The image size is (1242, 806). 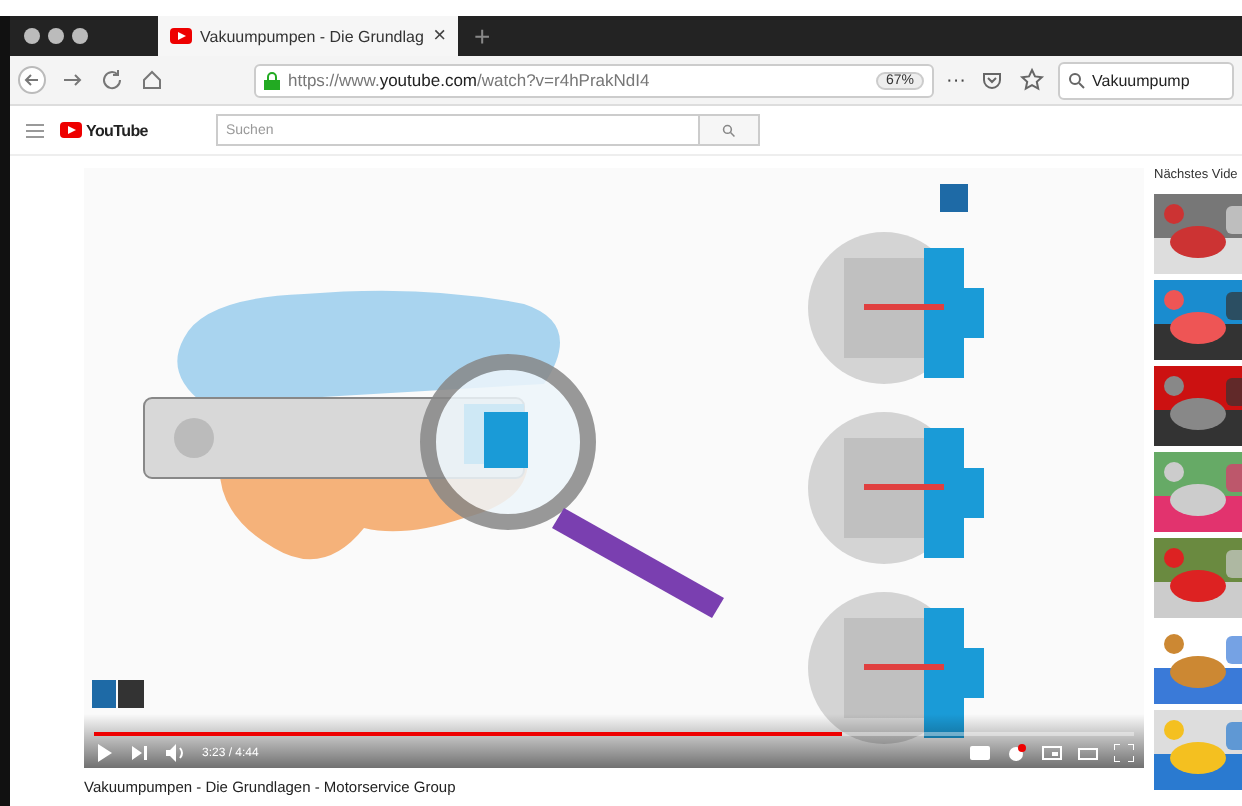 What do you see at coordinates (313, 36) in the screenshot?
I see `tab-title: Vakuumpumpen - Die Grundlag` at bounding box center [313, 36].